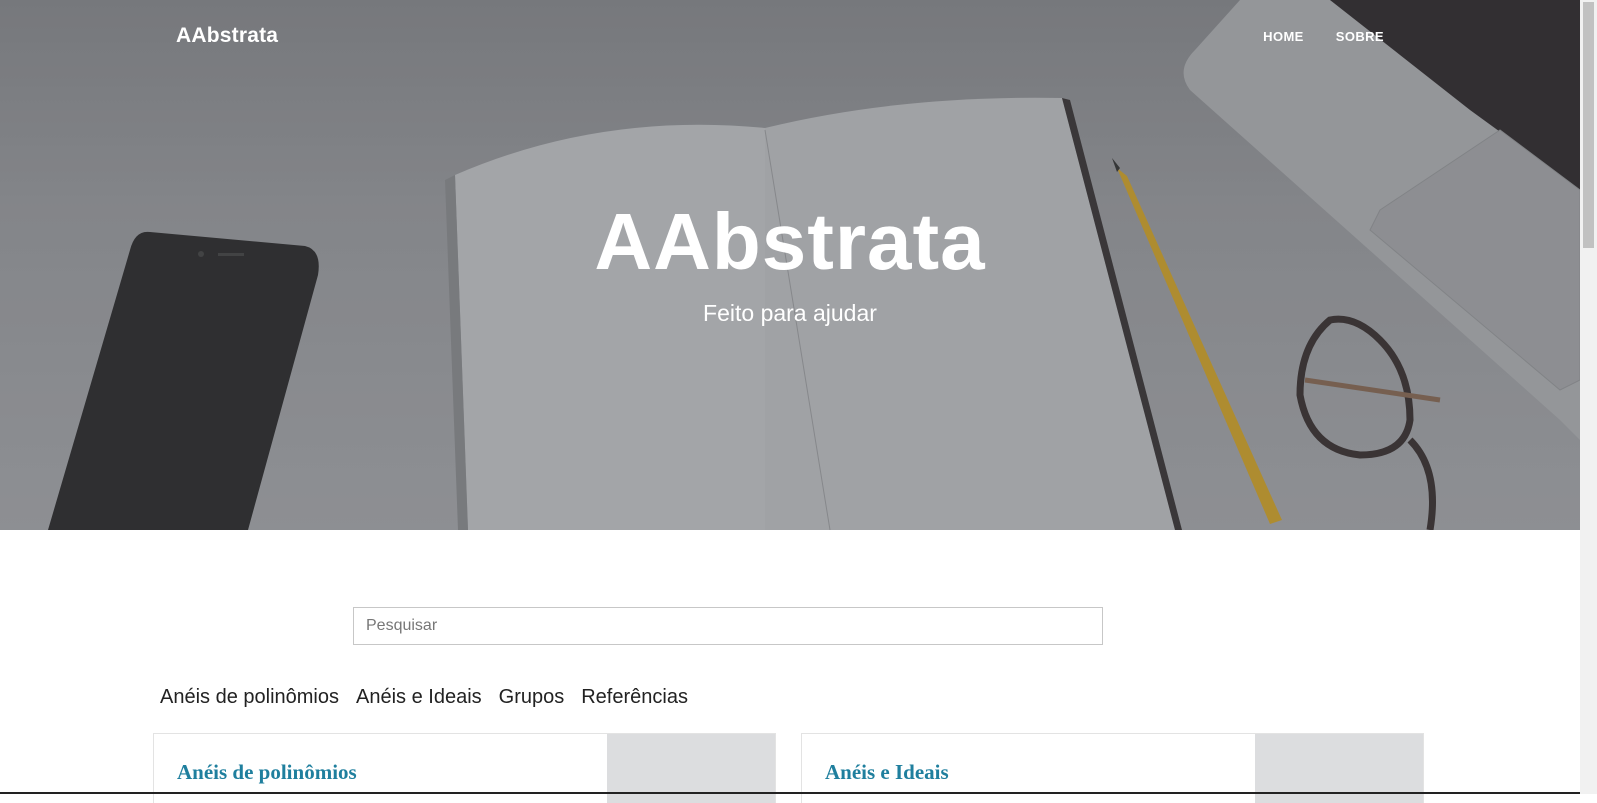 The image size is (1597, 803). What do you see at coordinates (1588, 397) in the screenshot?
I see `page-scrollbar` at bounding box center [1588, 397].